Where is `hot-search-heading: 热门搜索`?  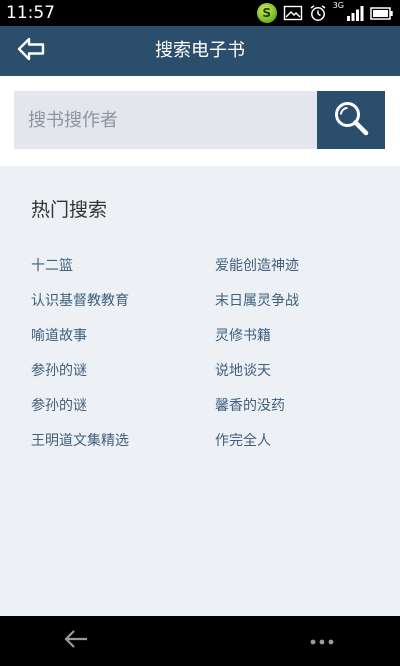
hot-search-heading: 热门搜索 is located at coordinates (69, 210).